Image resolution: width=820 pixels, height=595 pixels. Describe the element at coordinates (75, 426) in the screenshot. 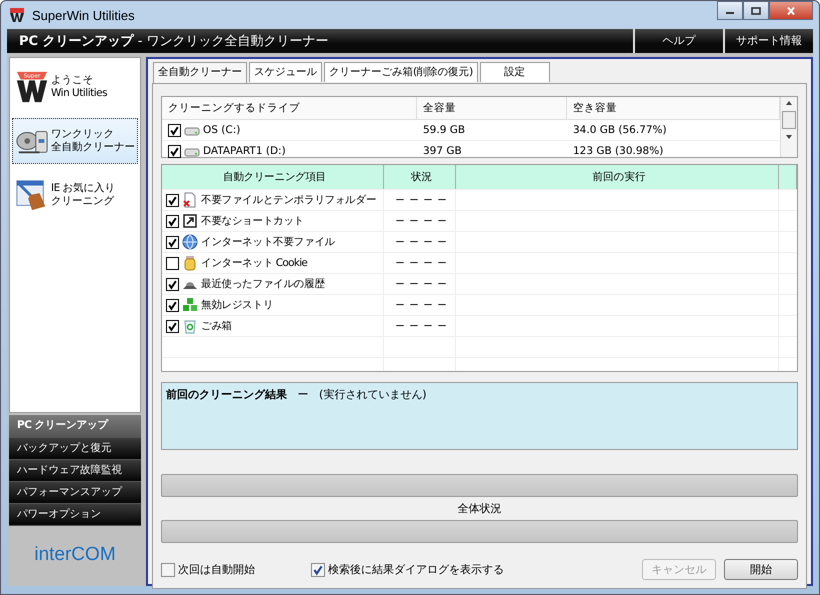

I see `category-tab: PC クリーンアップ` at that location.